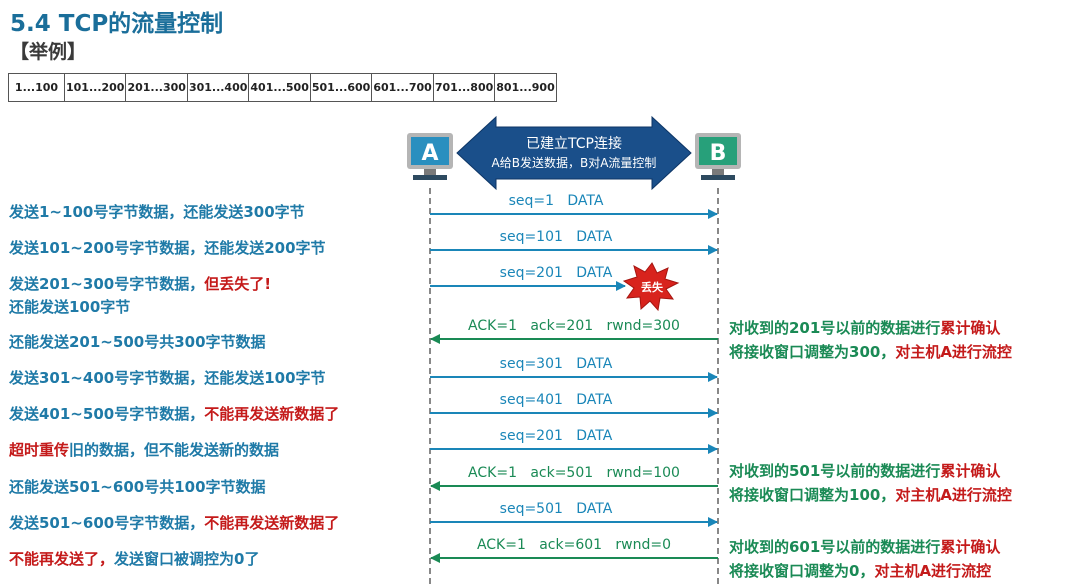 Image resolution: width=1077 pixels, height=588 pixels. What do you see at coordinates (574, 153) in the screenshot?
I see `connection-banner: 已建立TCP连接 A给B发送数据，B对A流量控制` at bounding box center [574, 153].